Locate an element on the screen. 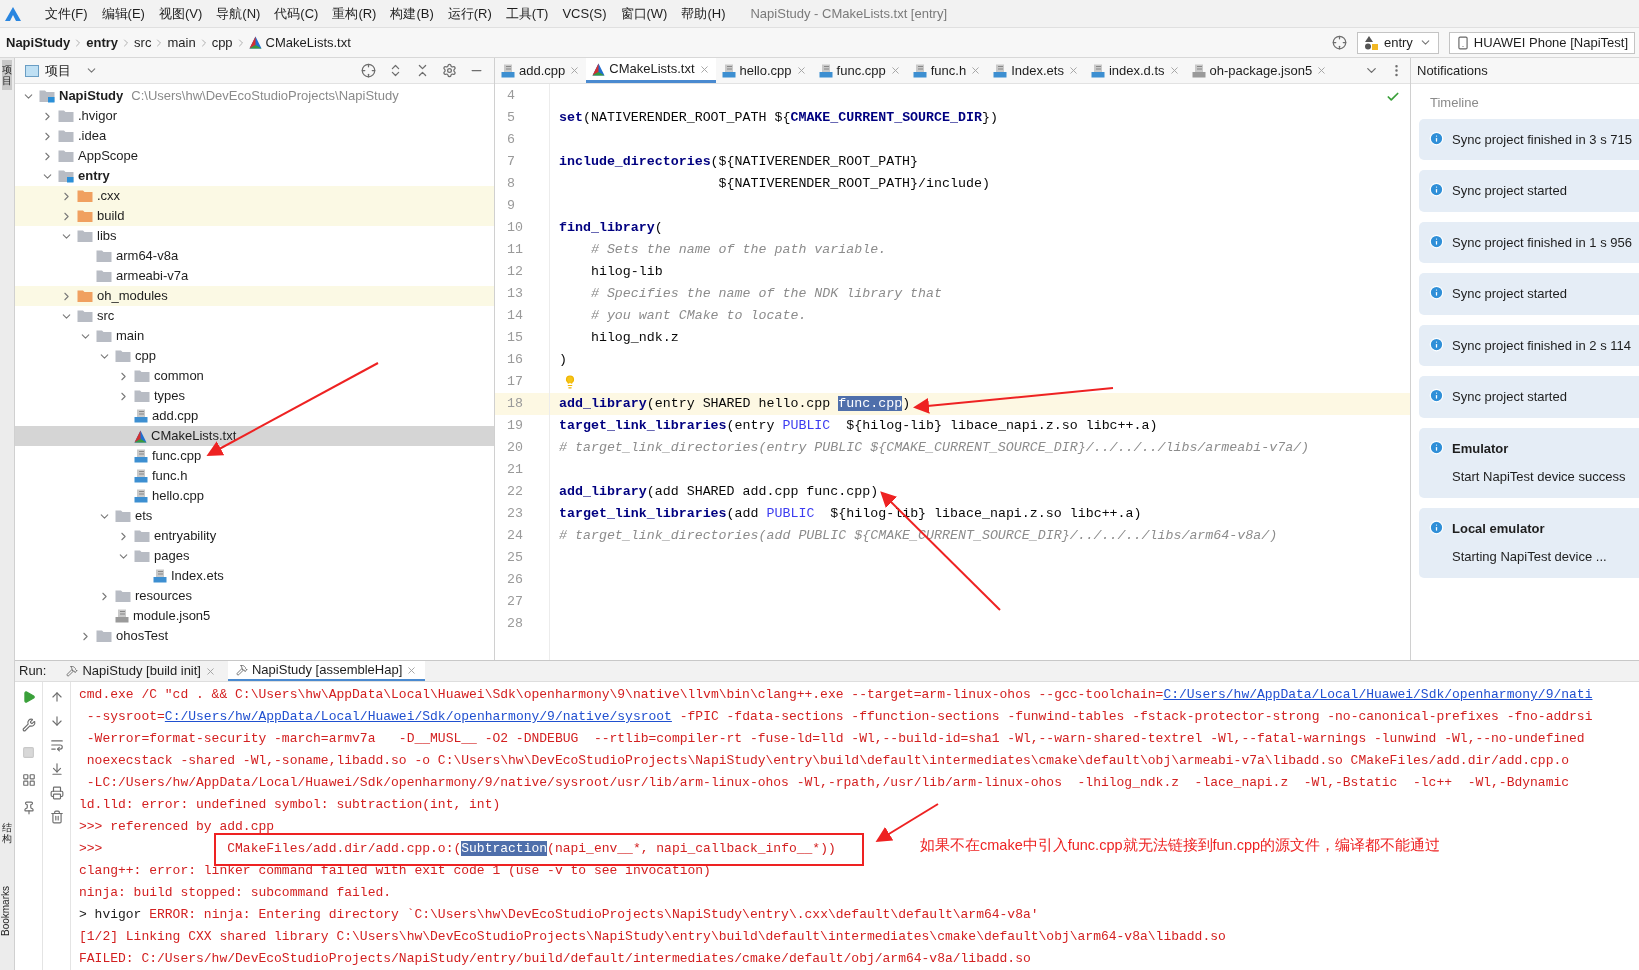 This screenshot has width=1639, height=970. tab-label: oh-package.json5 is located at coordinates (1261, 70).